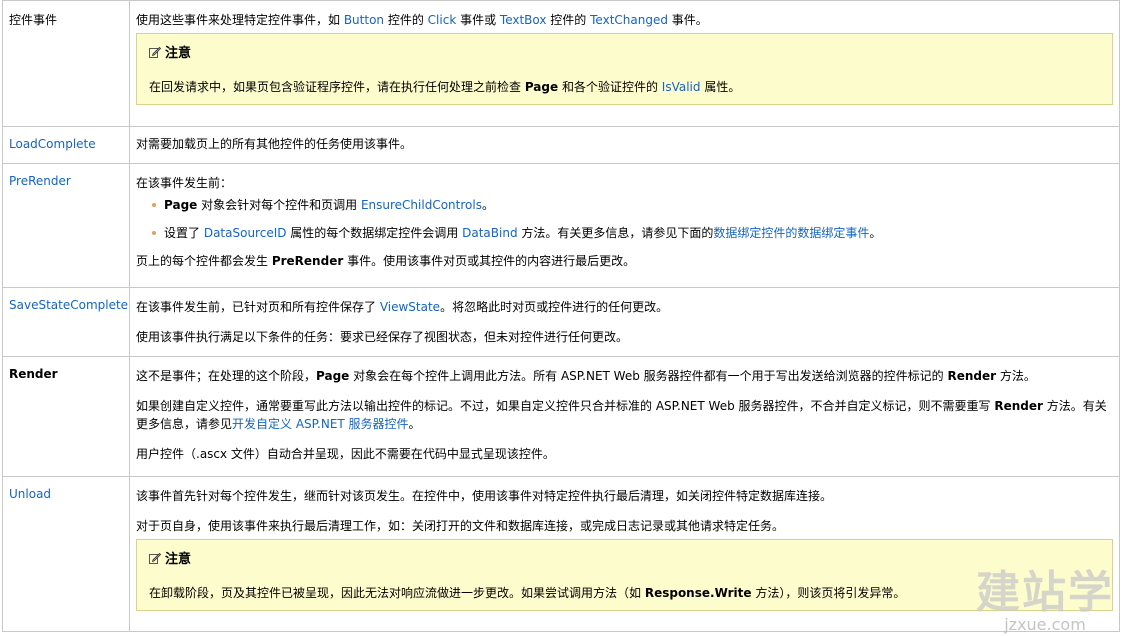  Describe the element at coordinates (489, 233) in the screenshot. I see `link-databind: DataBind` at that location.